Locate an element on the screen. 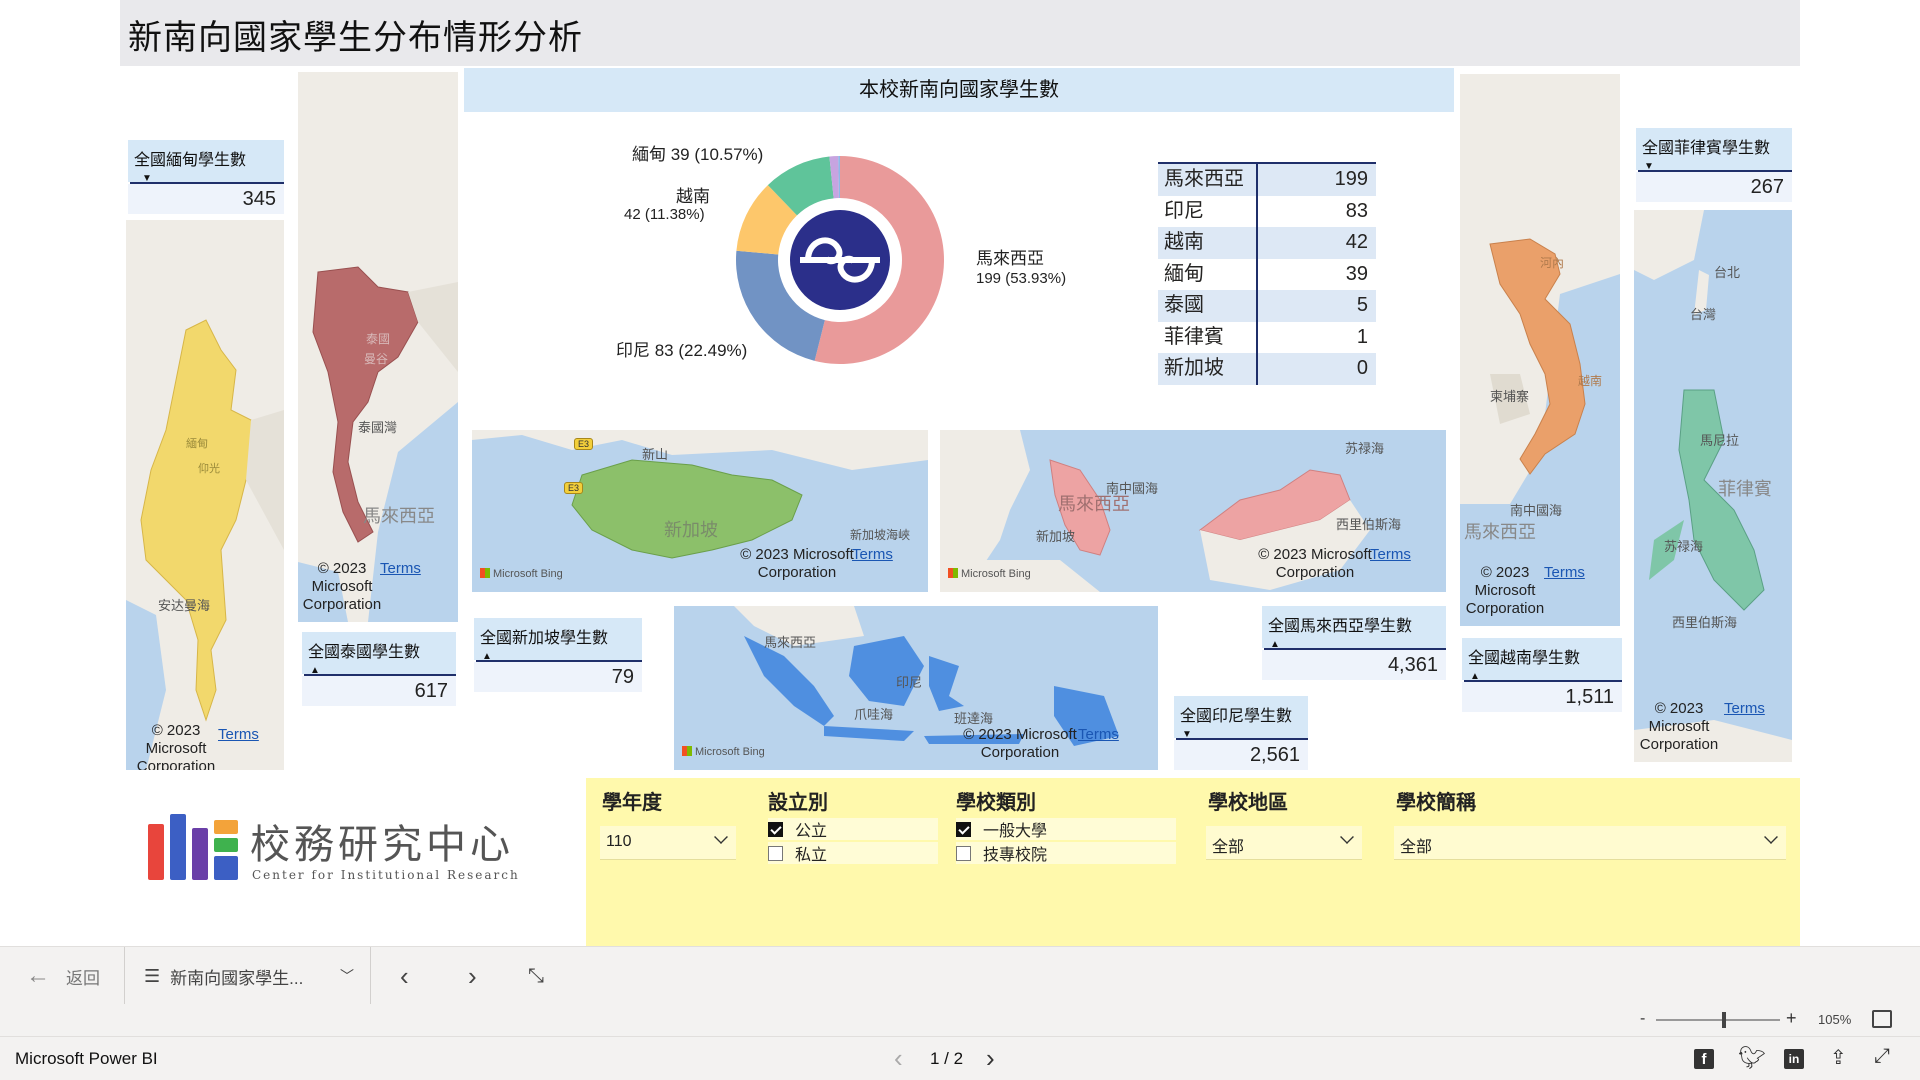 Image resolution: width=1920 pixels, height=1080 pixels. twitter-icon: 🐦︎ is located at coordinates (1752, 1058).